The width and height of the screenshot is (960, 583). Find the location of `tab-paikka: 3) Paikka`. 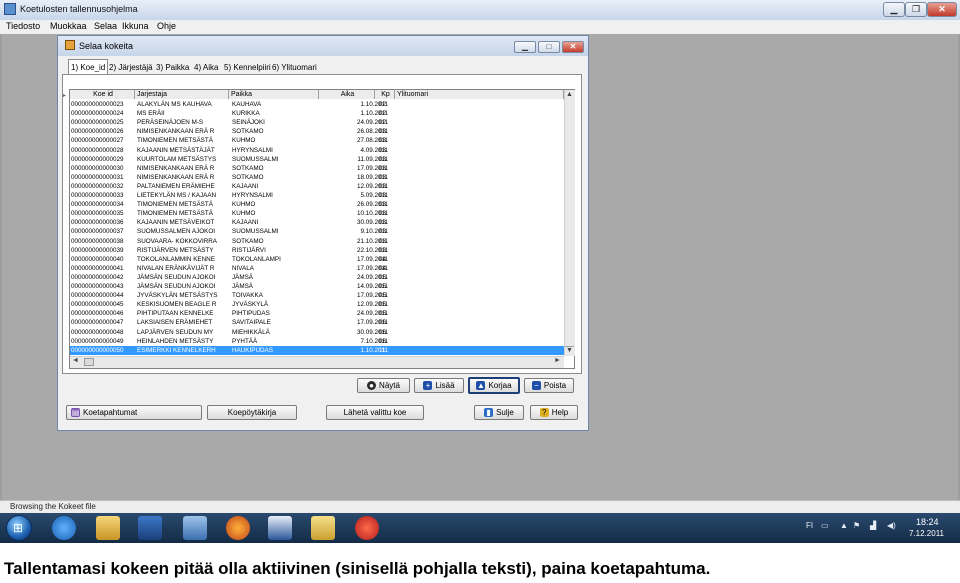

tab-paikka: 3) Paikka is located at coordinates (172, 67).